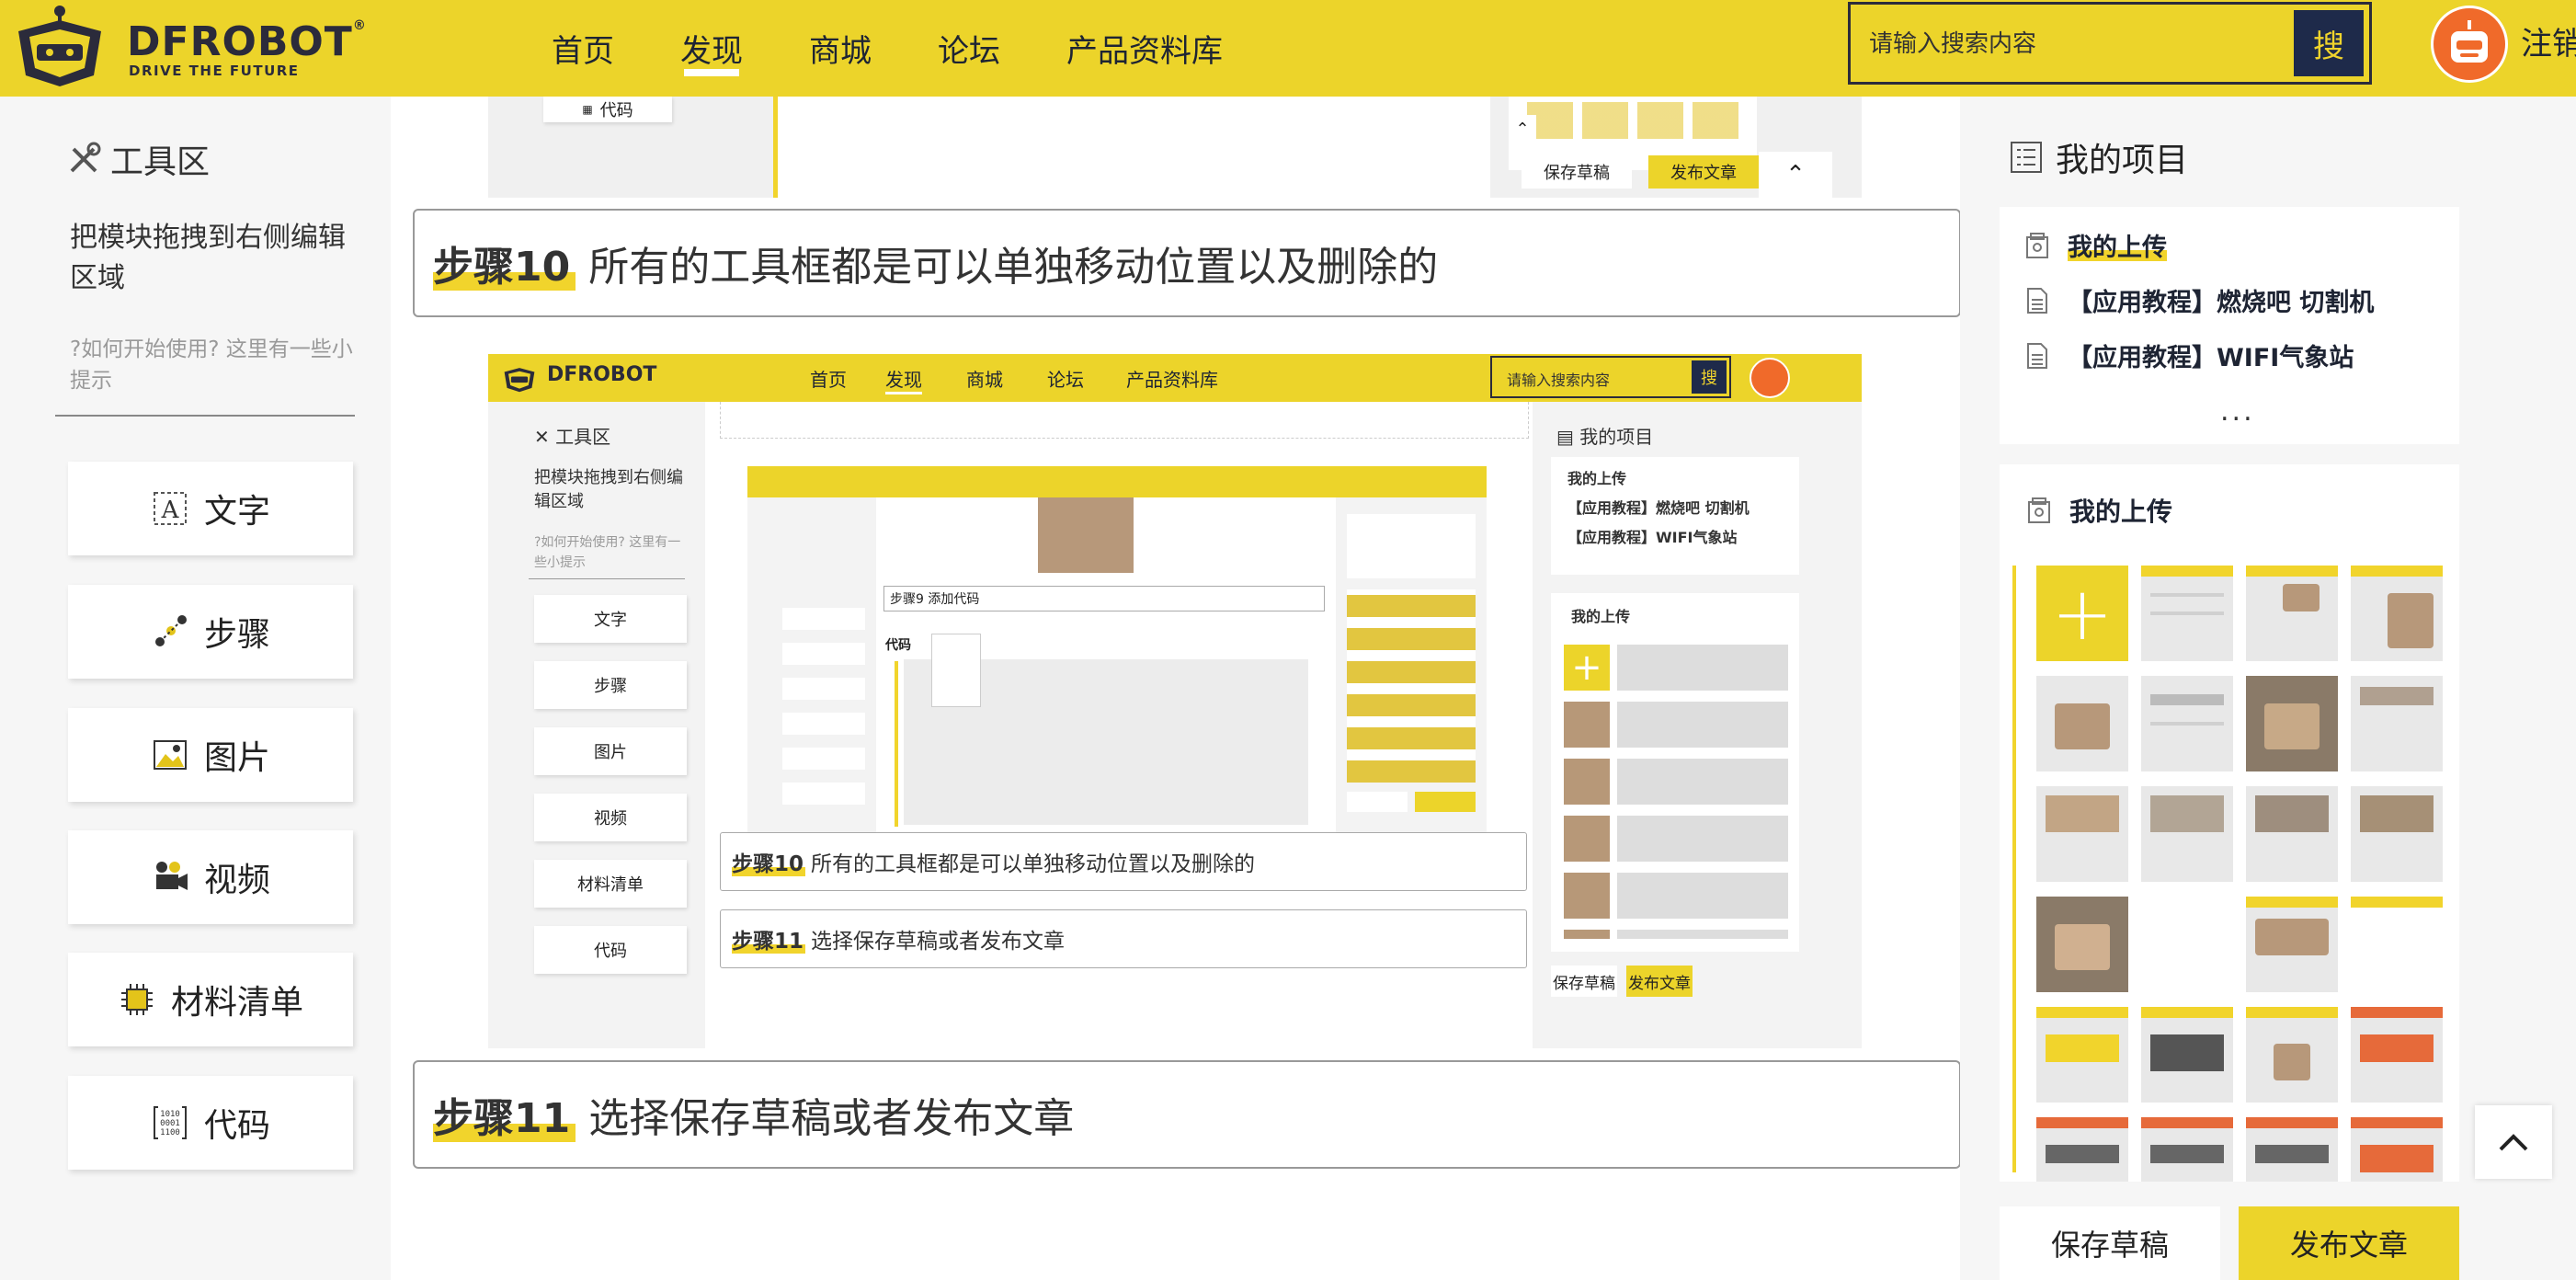  Describe the element at coordinates (1065, 380) in the screenshot. I see `shot-nav-forum: 论坛` at that location.